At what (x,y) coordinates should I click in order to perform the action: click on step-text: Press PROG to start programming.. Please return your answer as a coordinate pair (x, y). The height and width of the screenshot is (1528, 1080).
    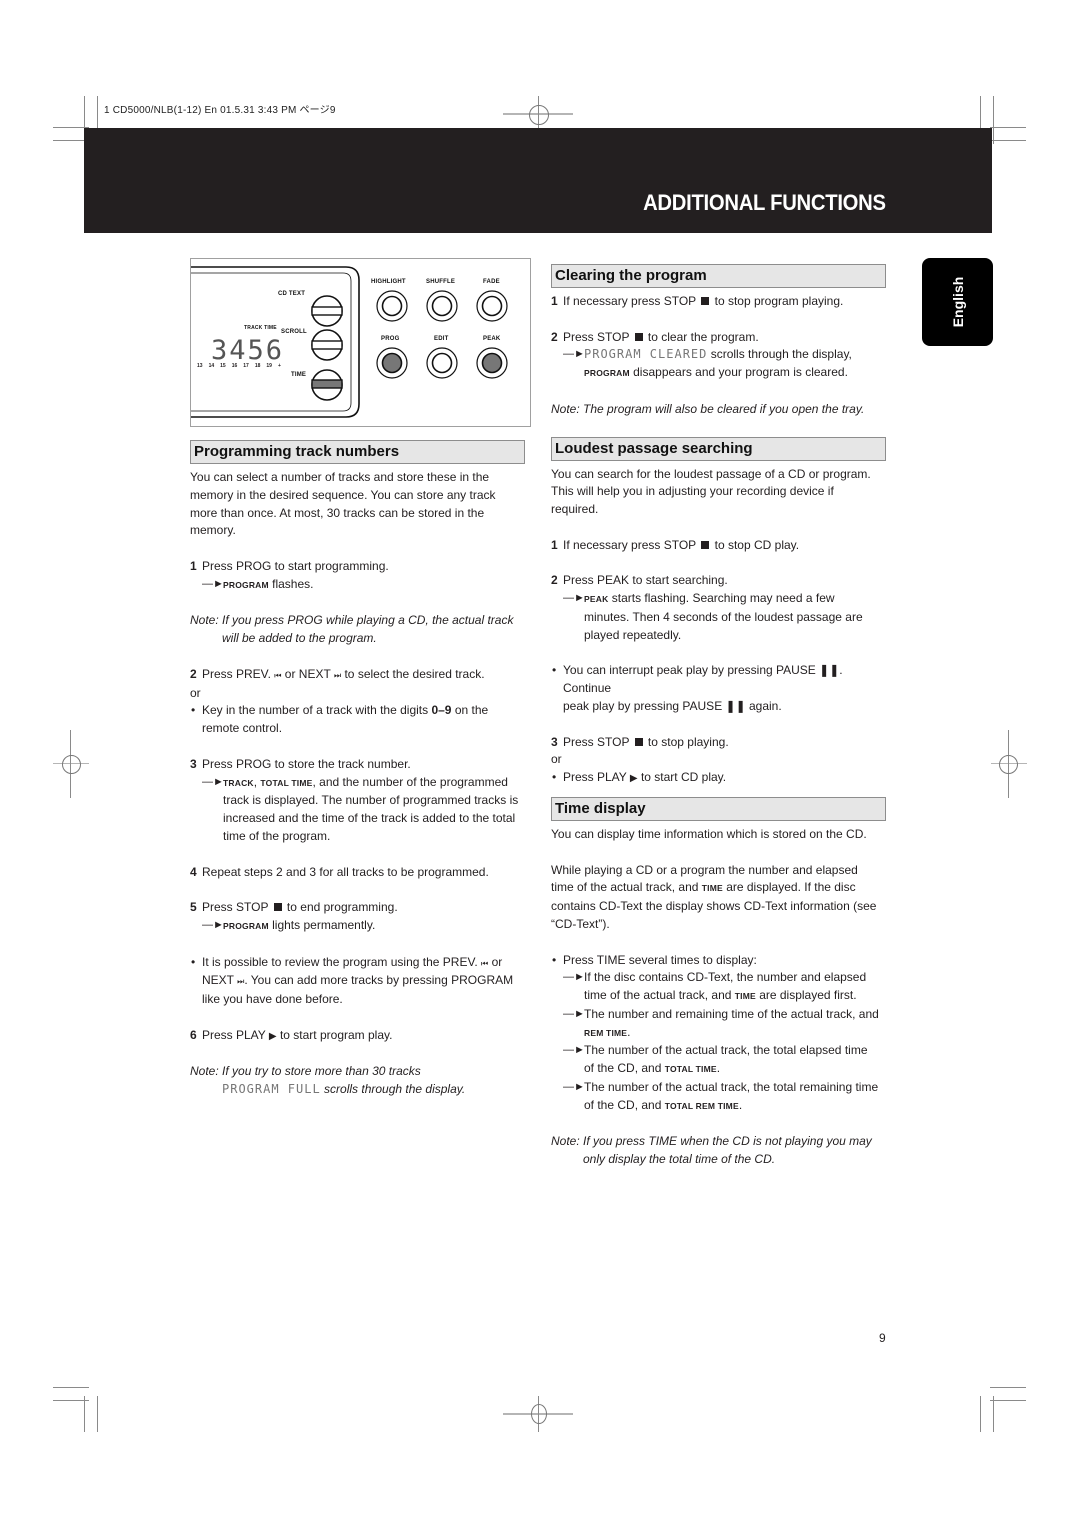
    Looking at the image, I should click on (295, 565).